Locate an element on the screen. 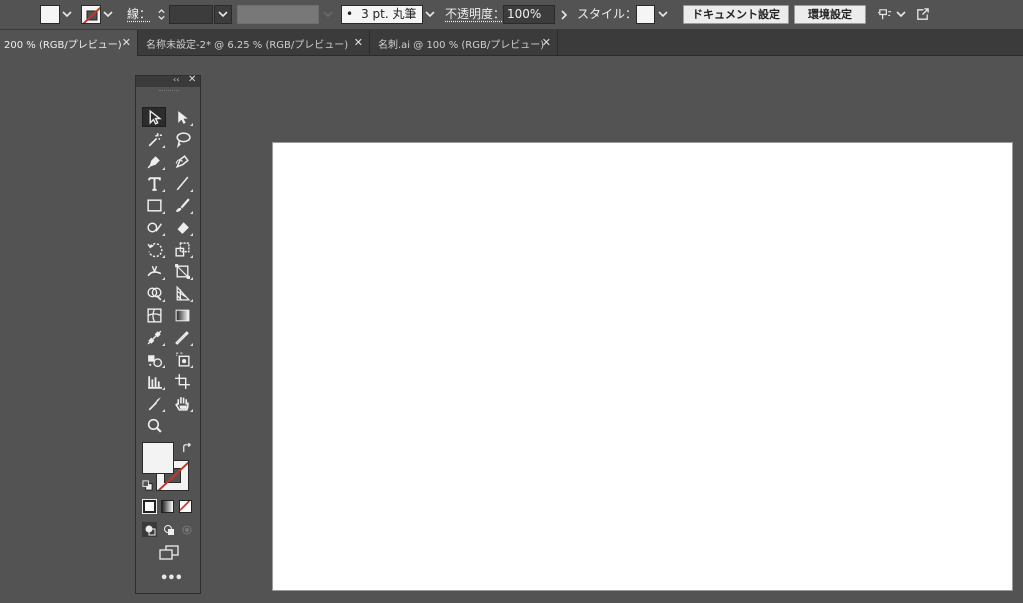 The image size is (1023, 603). style-label: スタイル： is located at coordinates (607, 14).